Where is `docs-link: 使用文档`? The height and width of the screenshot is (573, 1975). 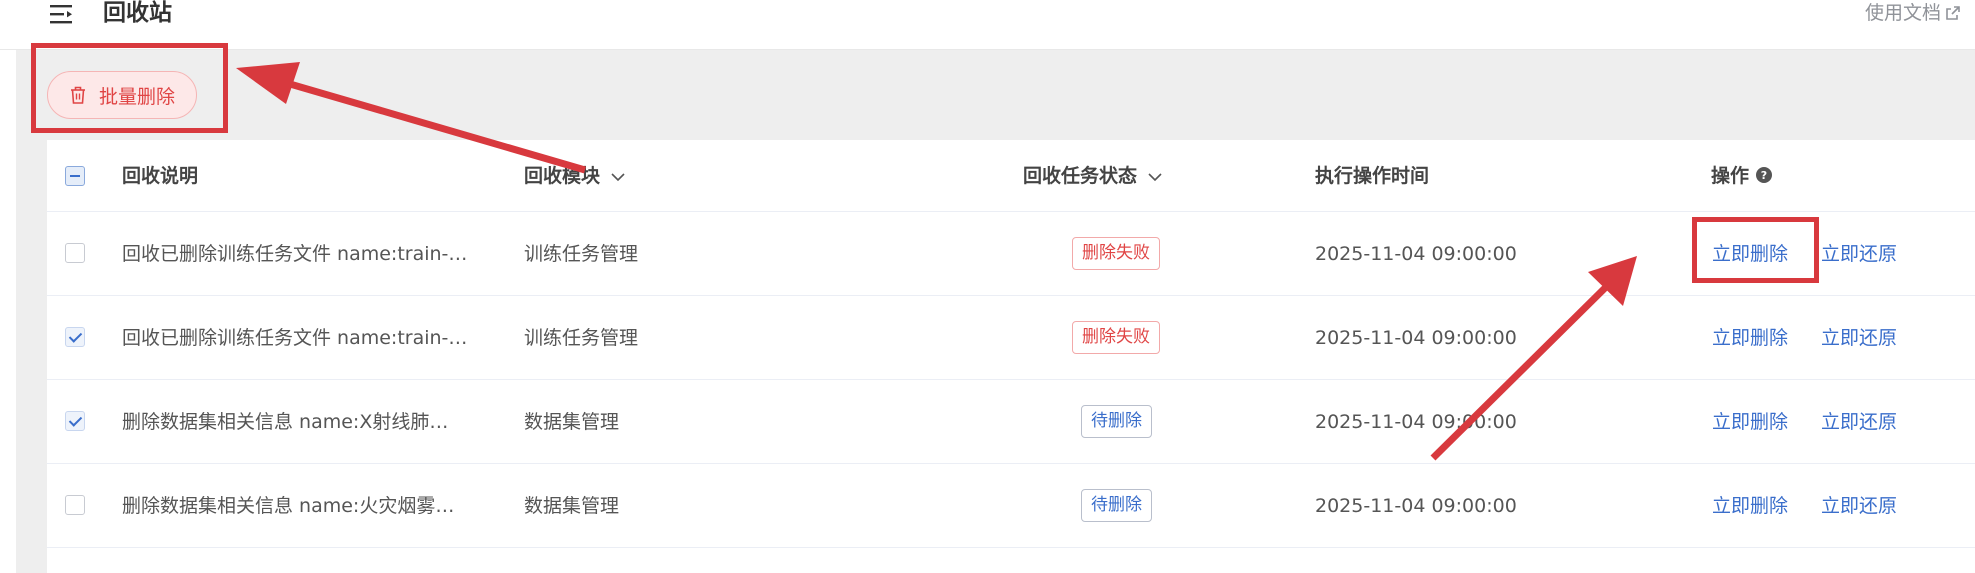 docs-link: 使用文档 is located at coordinates (1913, 13).